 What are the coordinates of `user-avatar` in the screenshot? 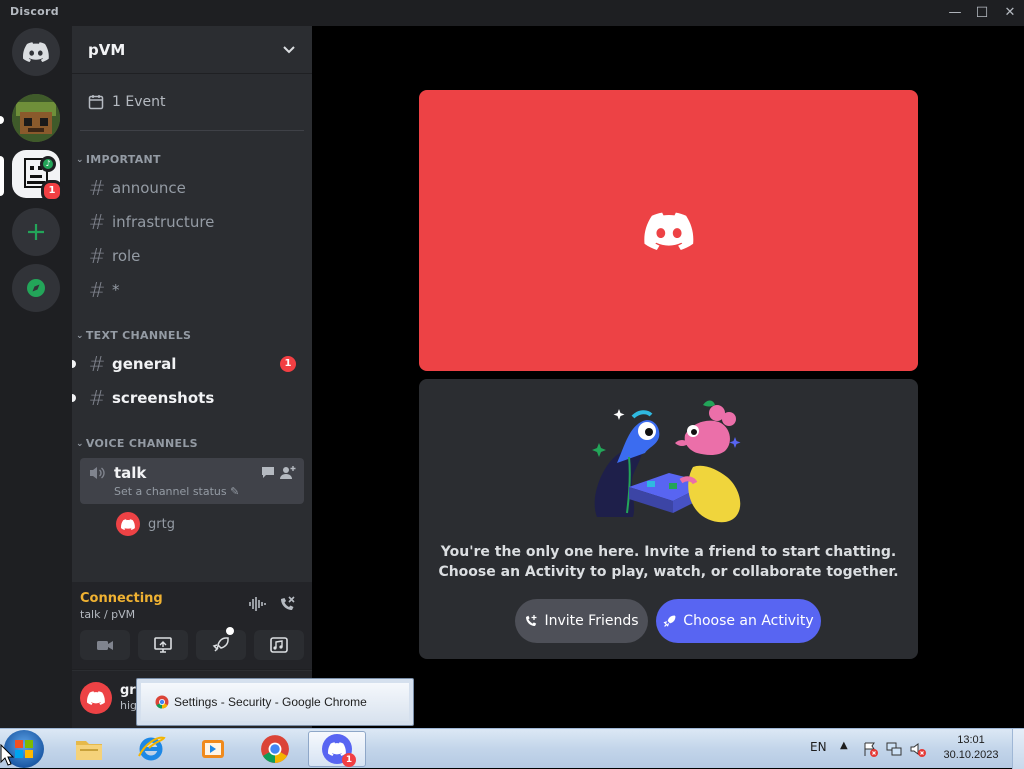 It's located at (96, 698).